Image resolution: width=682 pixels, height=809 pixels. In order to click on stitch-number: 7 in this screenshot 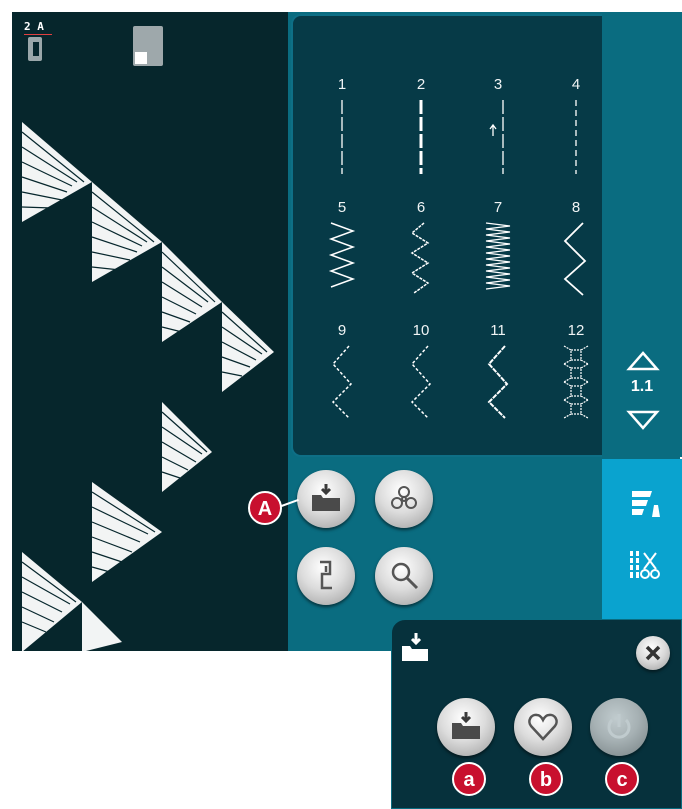, I will do `click(498, 207)`.